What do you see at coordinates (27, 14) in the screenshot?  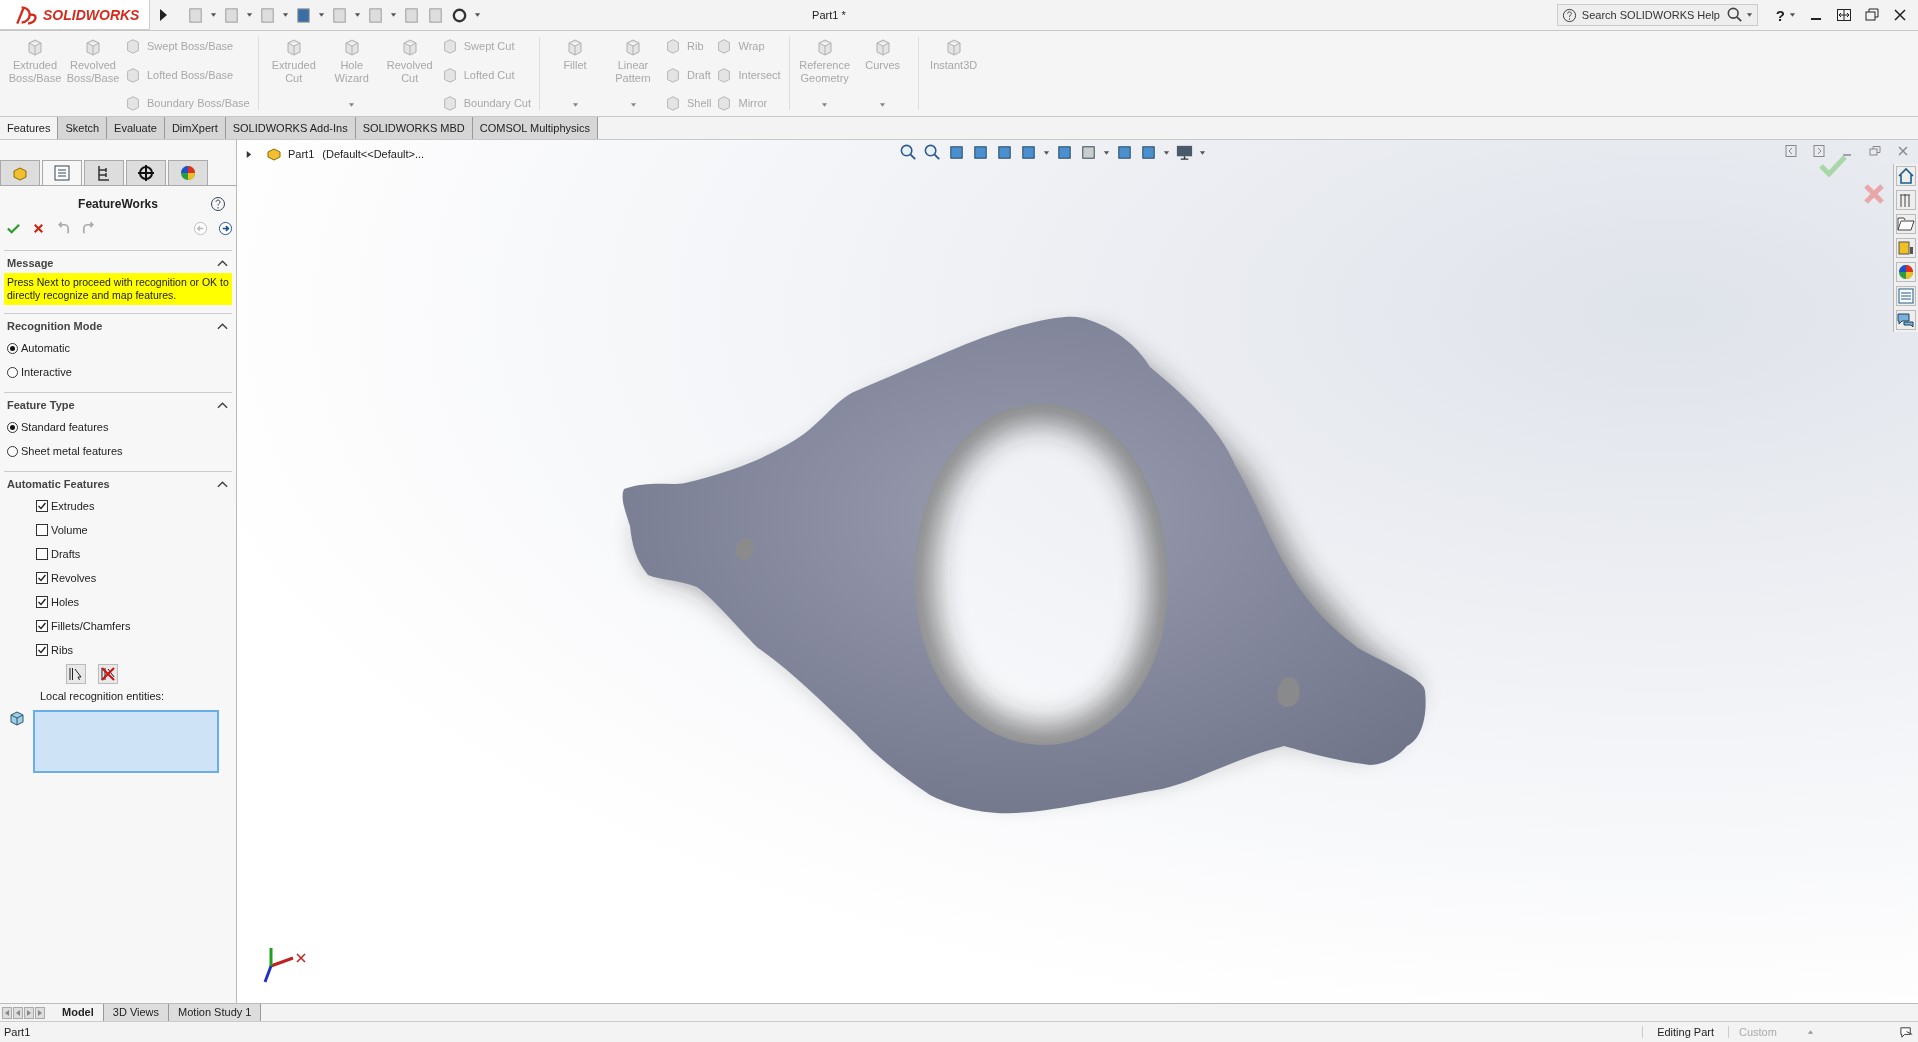 I see `ds-logo-icon` at bounding box center [27, 14].